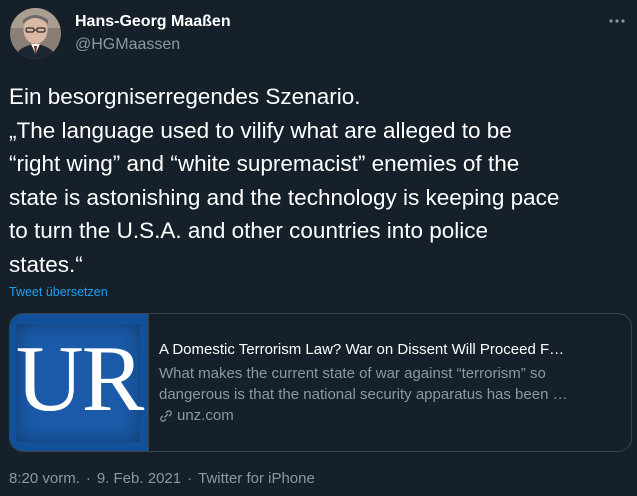 This screenshot has width=637, height=496. What do you see at coordinates (256, 478) in the screenshot?
I see `tweet-source: Twitter for iPhone` at bounding box center [256, 478].